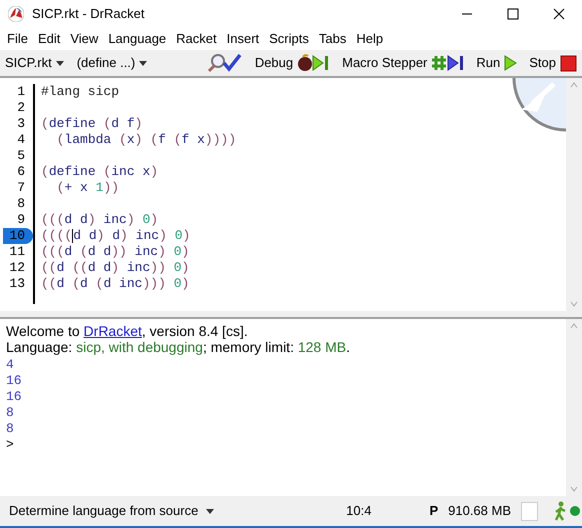  Describe the element at coordinates (568, 63) in the screenshot. I see `stop-icon` at that location.